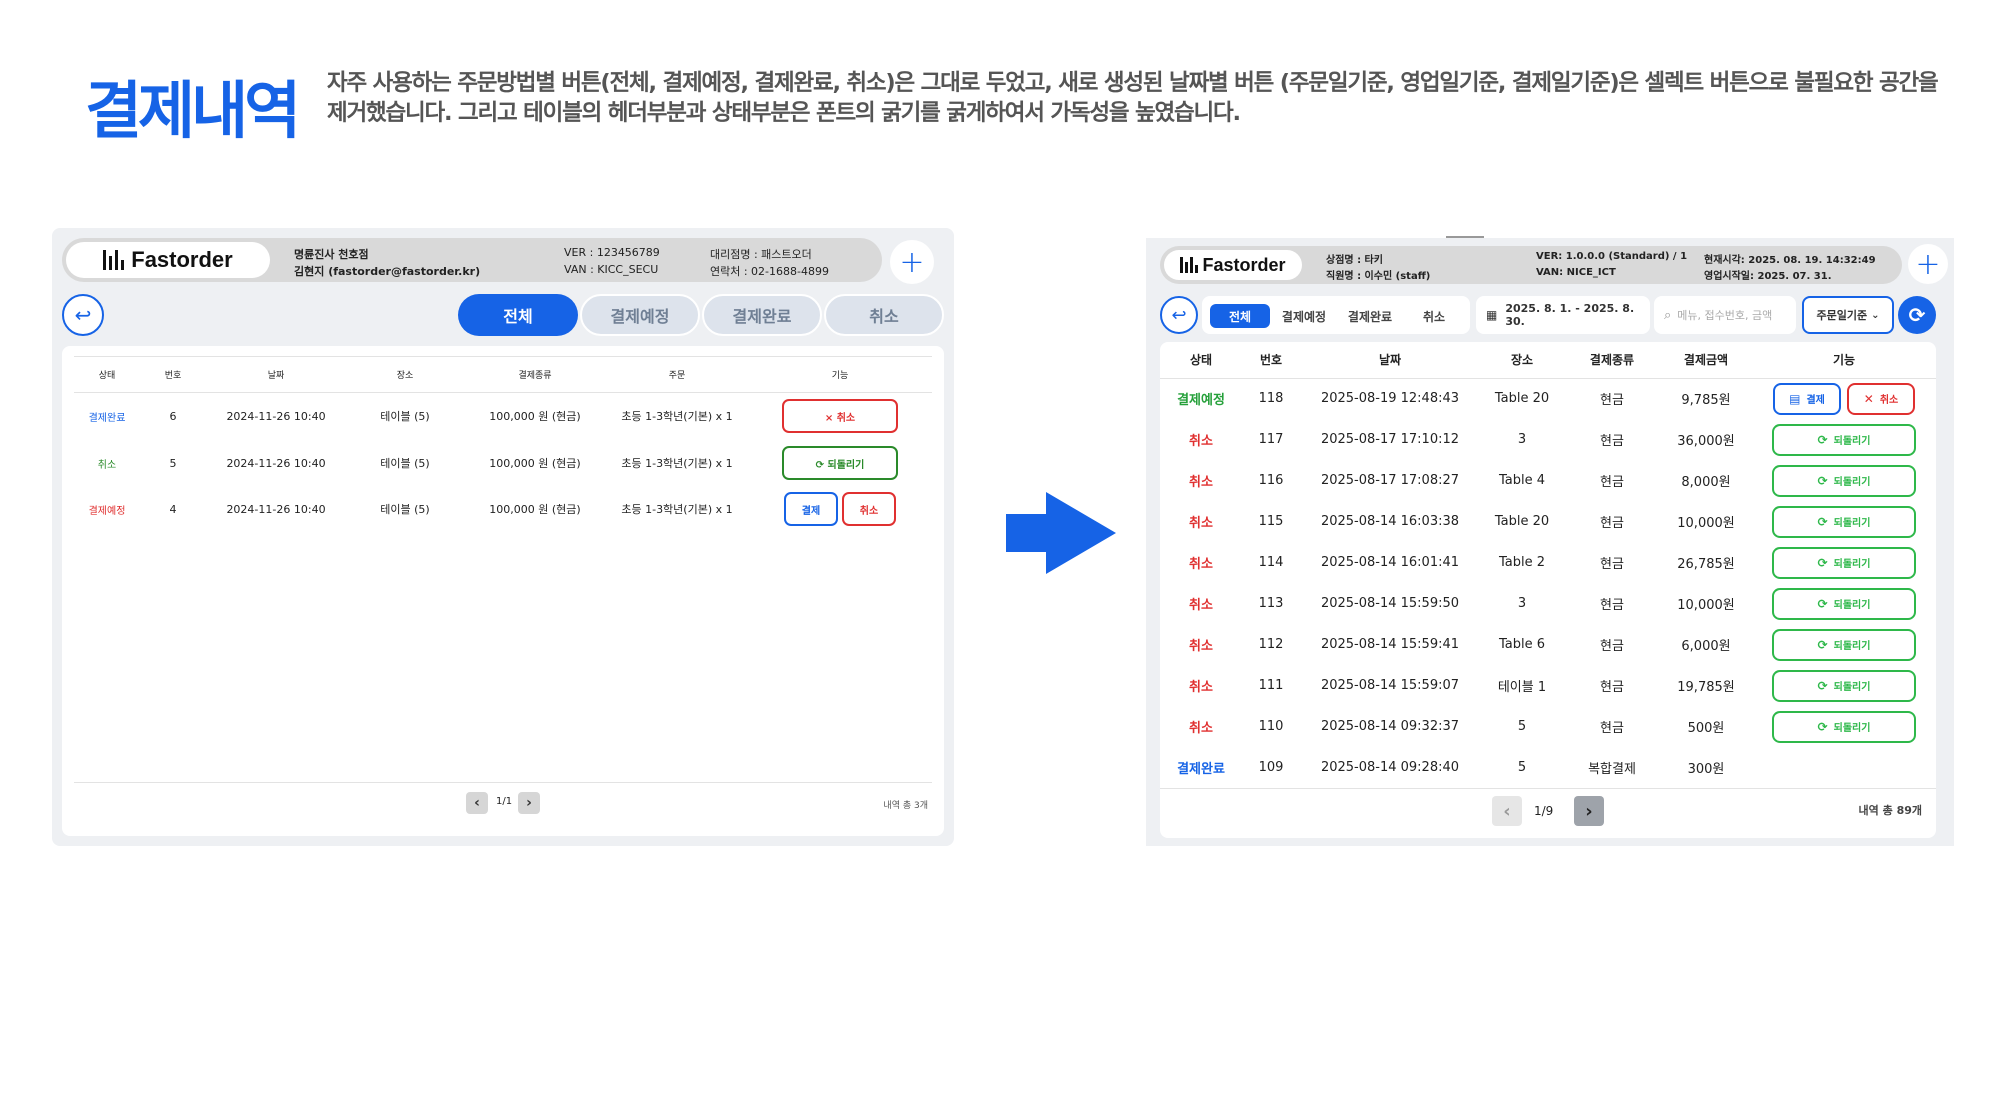  I want to click on after-date-basis-select: 주문일기준 ⌄, so click(1848, 315).